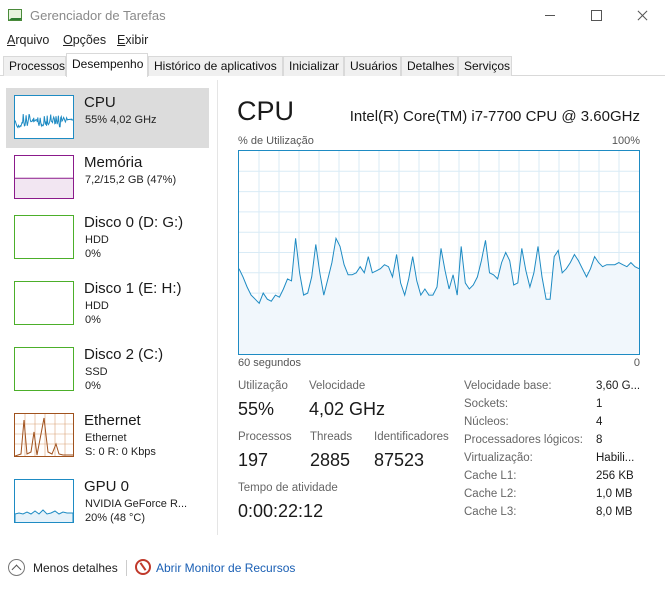  Describe the element at coordinates (399, 460) in the screenshot. I see `stat-value-identificadores: 87523` at that location.